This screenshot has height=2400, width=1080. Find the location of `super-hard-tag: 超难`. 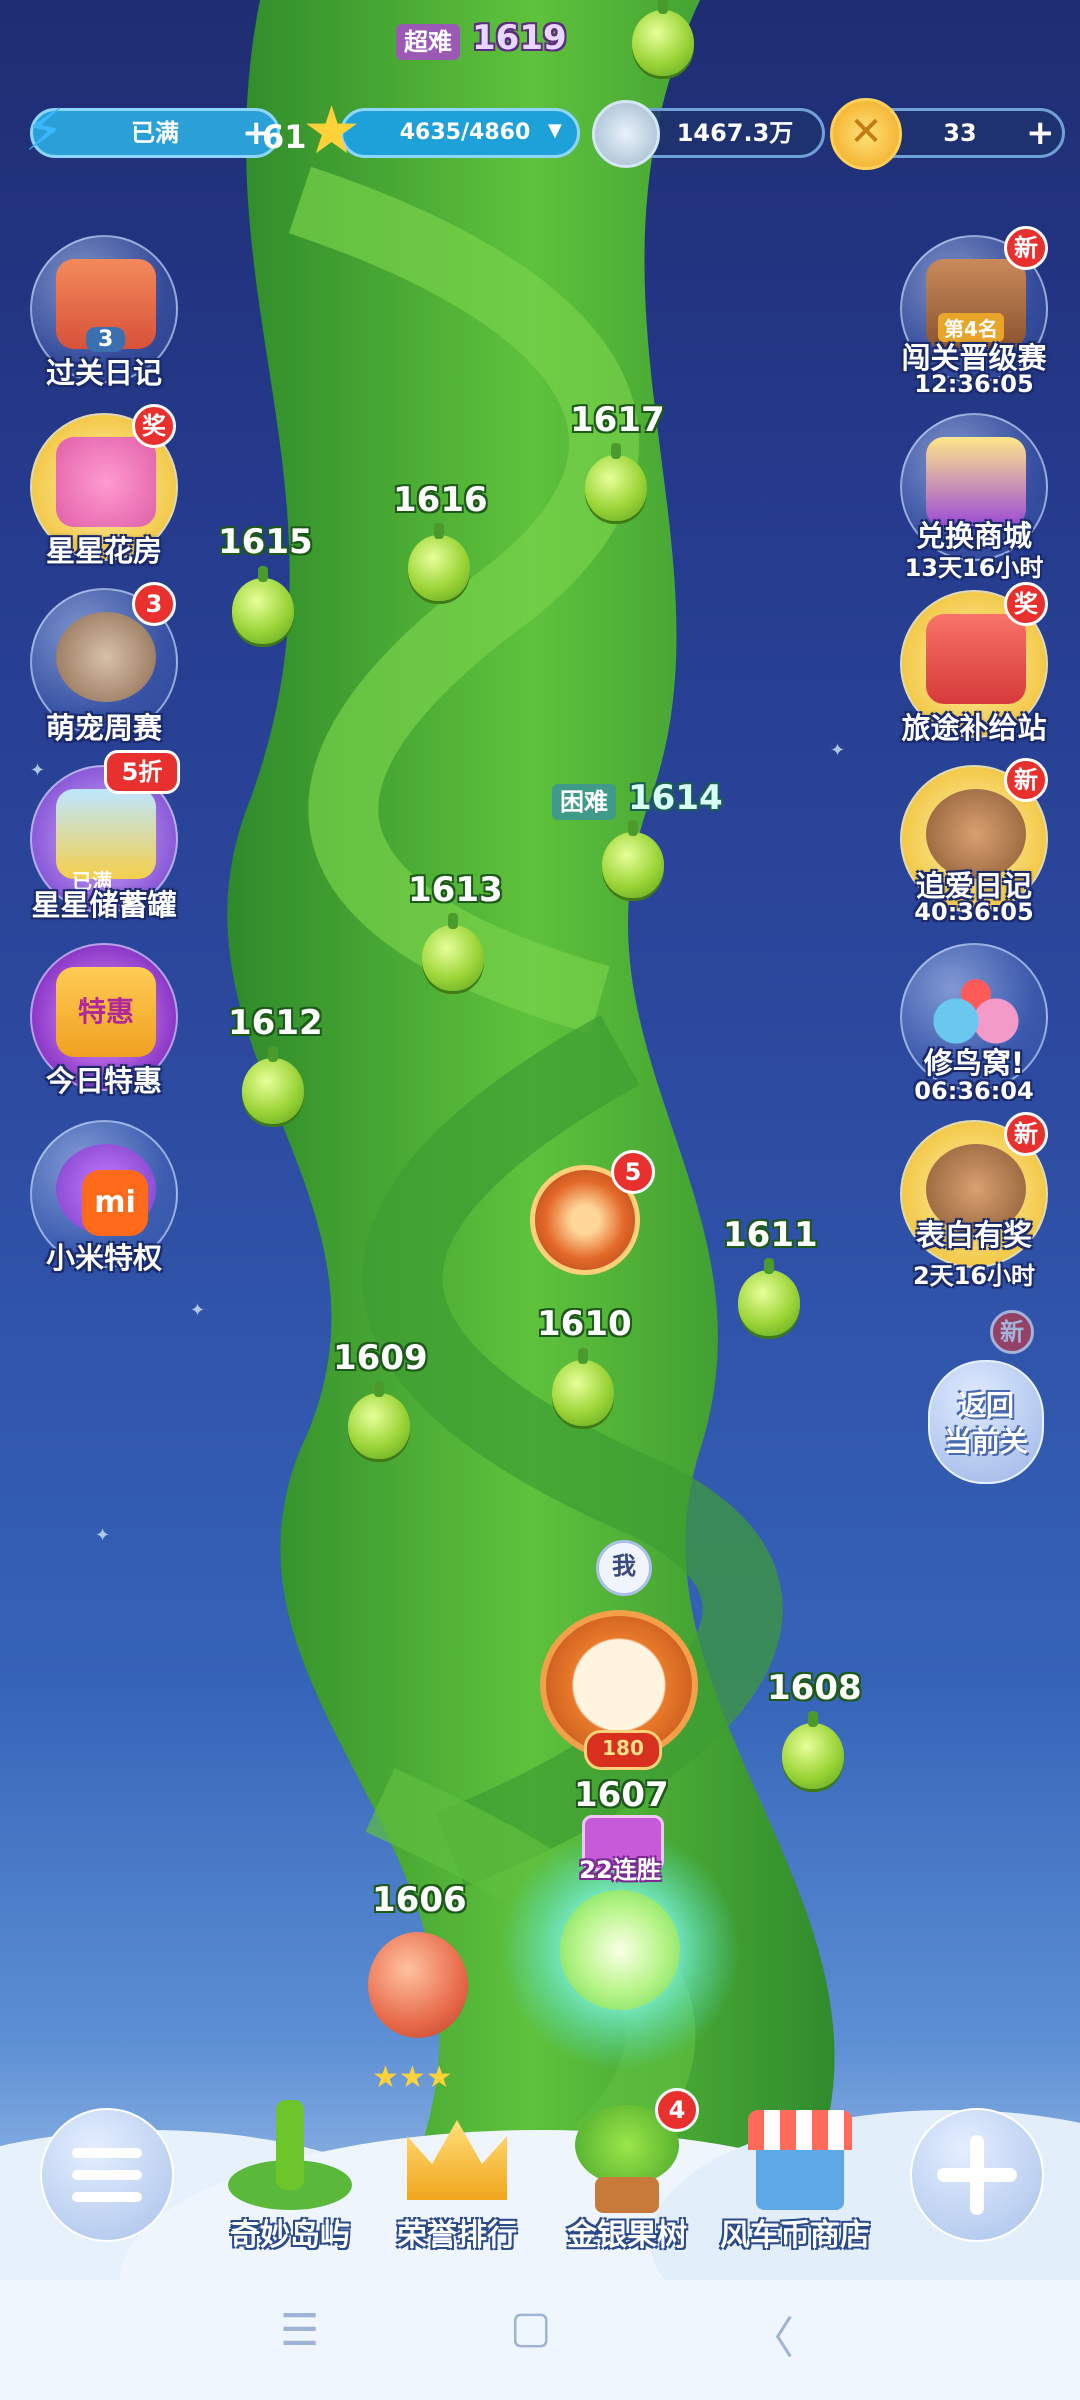

super-hard-tag: 超难 is located at coordinates (428, 42).